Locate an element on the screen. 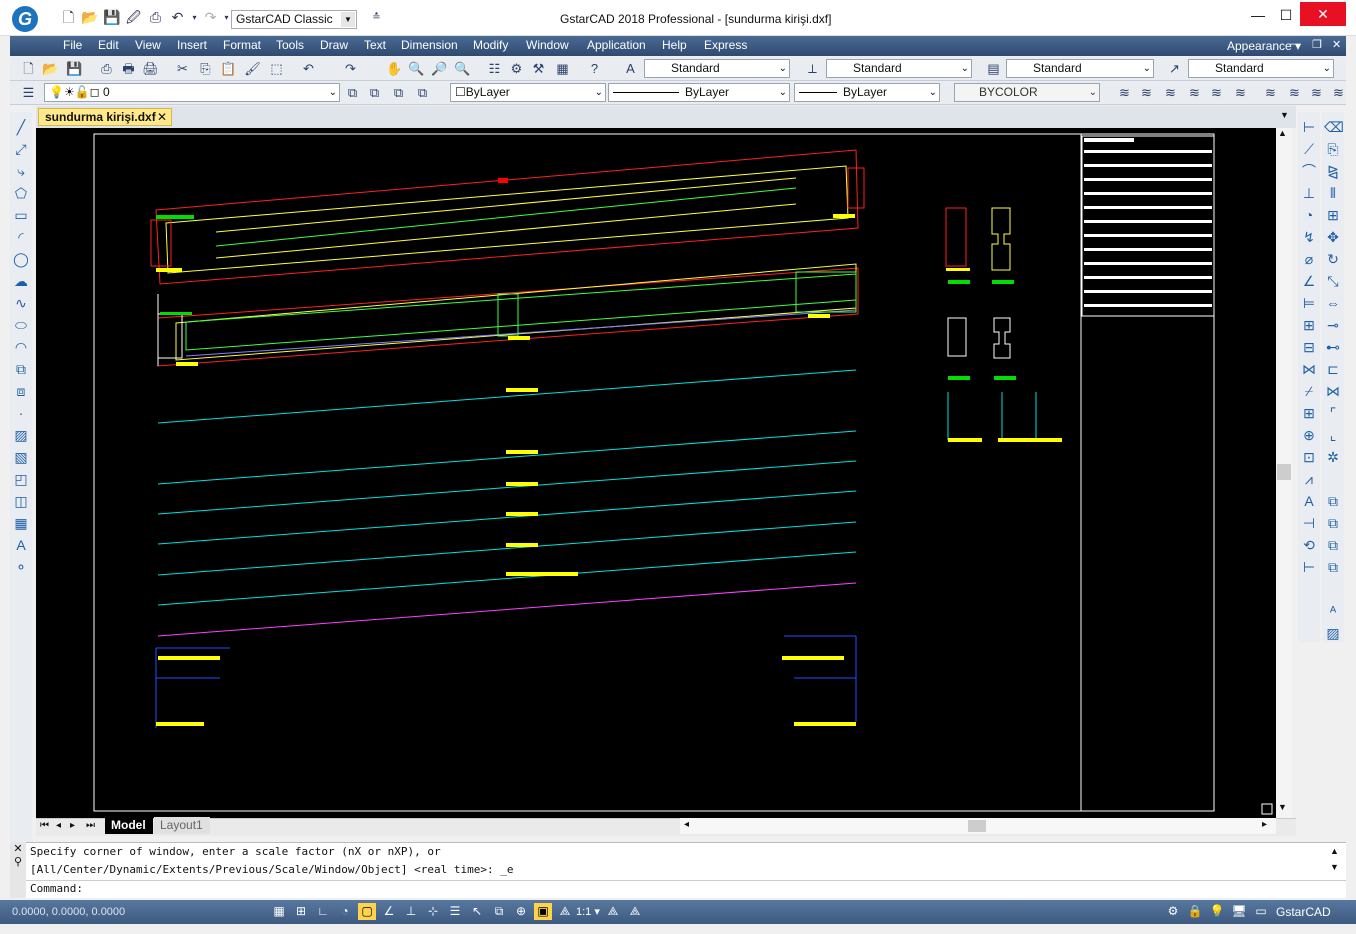 Image resolution: width=1356 pixels, height=934 pixels. annotation-visibility-icon: ⟁ is located at coordinates (613, 911).